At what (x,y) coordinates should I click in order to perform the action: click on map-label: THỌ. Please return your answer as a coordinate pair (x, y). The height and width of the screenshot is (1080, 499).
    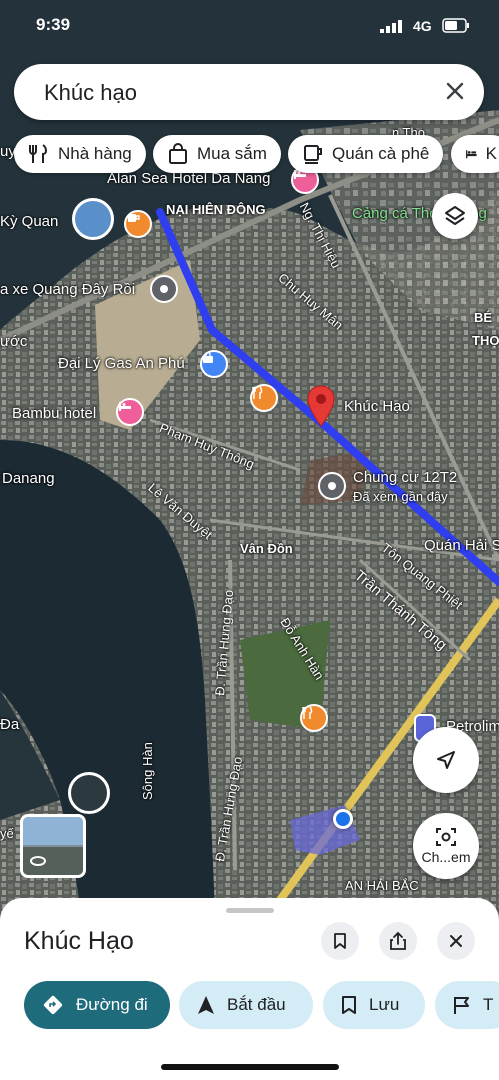
    Looking at the image, I should click on (485, 340).